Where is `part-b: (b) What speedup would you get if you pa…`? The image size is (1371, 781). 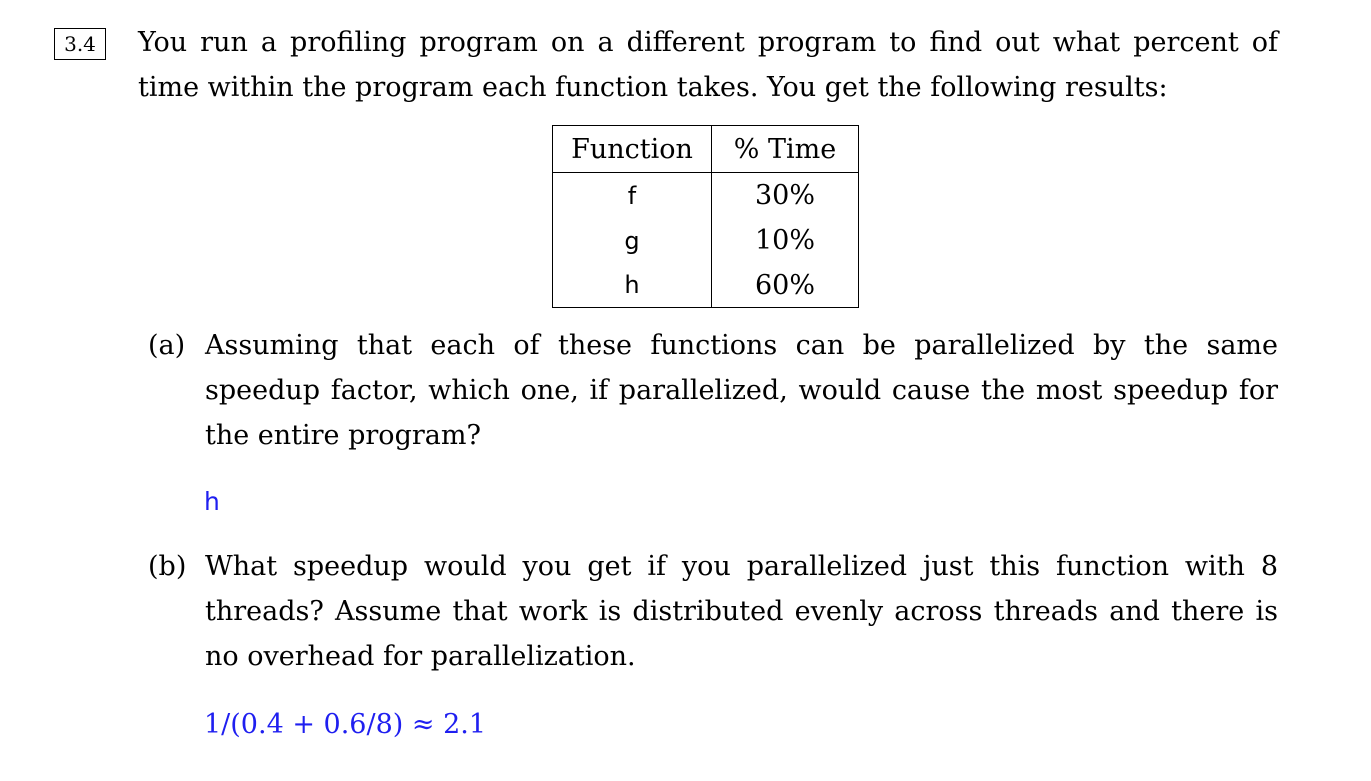 part-b: (b) What speedup would you get if you pa… is located at coordinates (708, 611).